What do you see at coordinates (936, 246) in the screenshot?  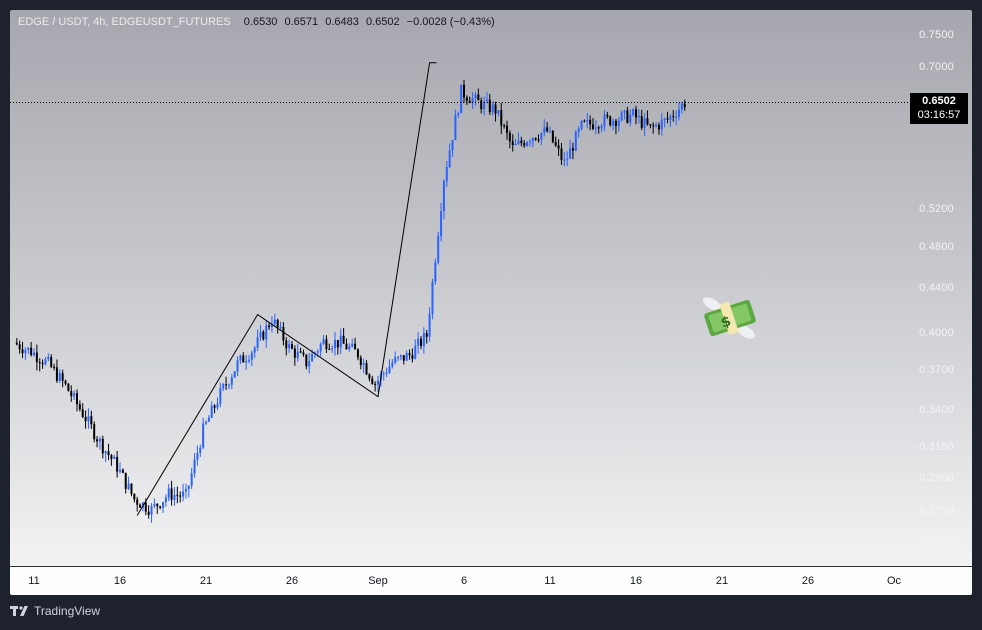 I see `price-tick-label: 0.4800` at bounding box center [936, 246].